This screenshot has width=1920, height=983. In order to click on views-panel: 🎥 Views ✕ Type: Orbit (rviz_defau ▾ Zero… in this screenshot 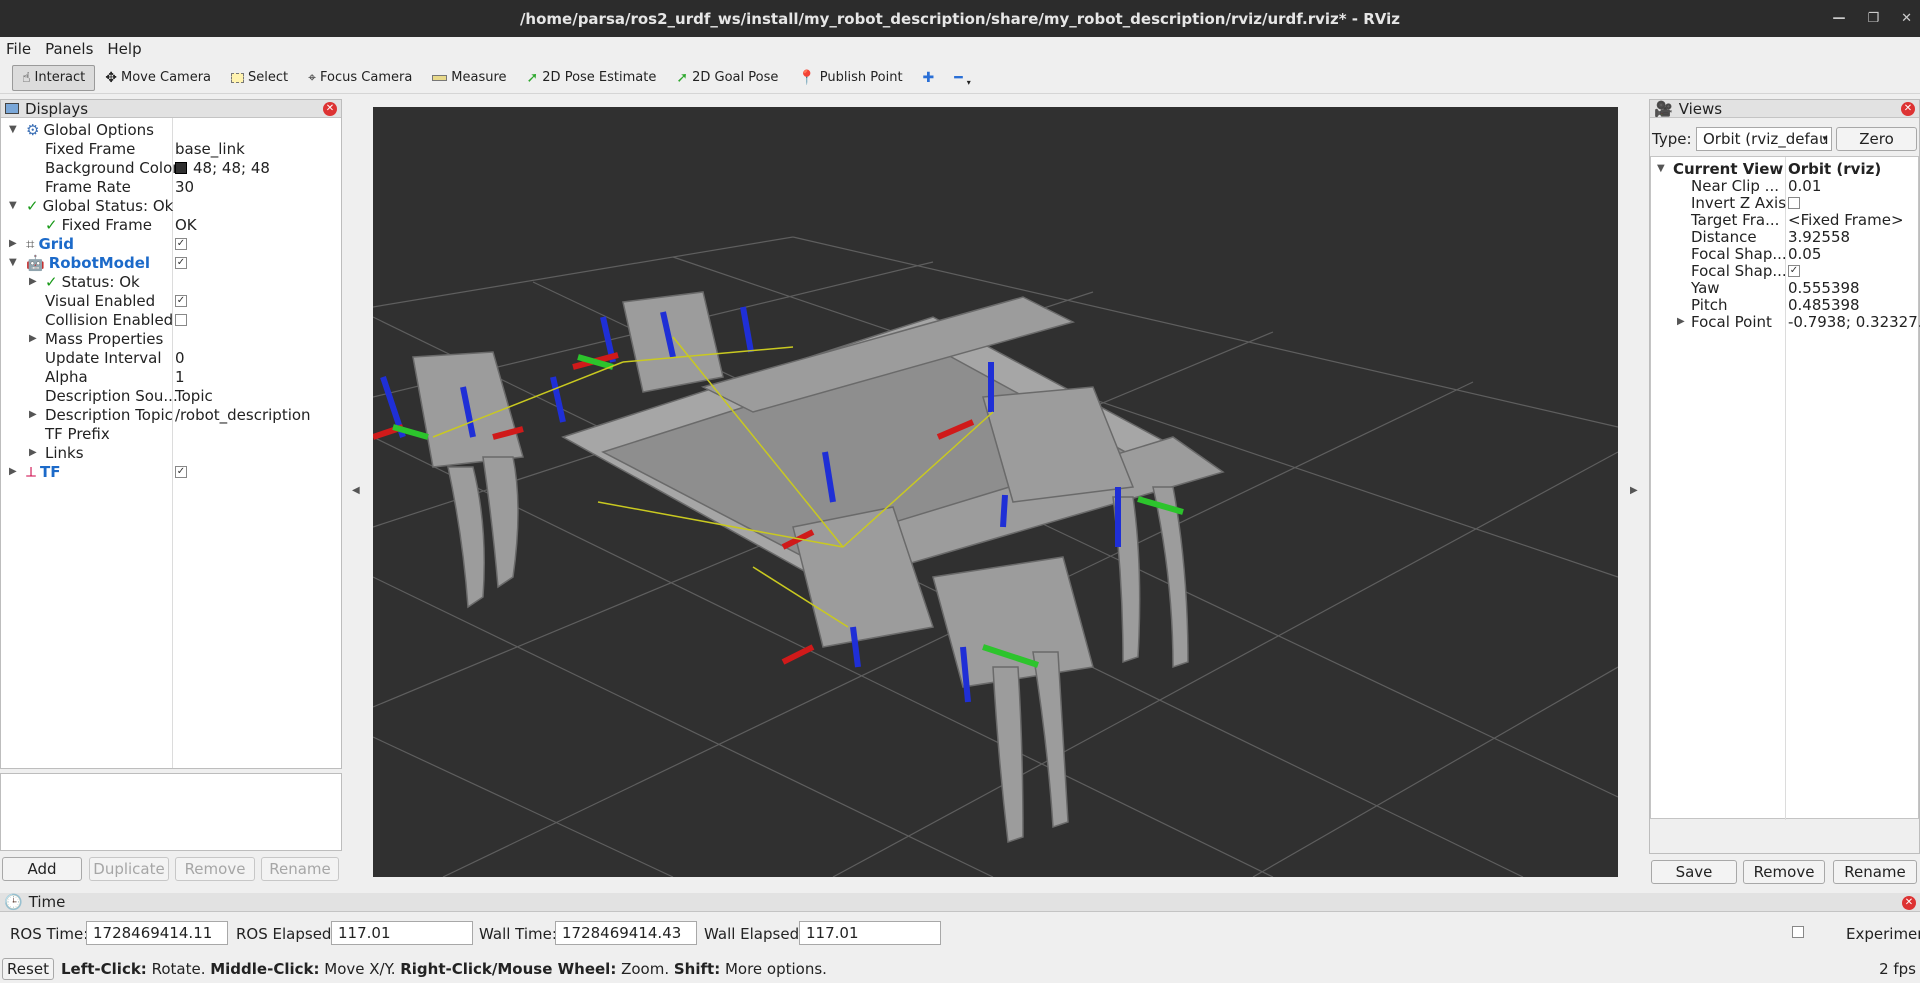, I will do `click(1784, 476)`.